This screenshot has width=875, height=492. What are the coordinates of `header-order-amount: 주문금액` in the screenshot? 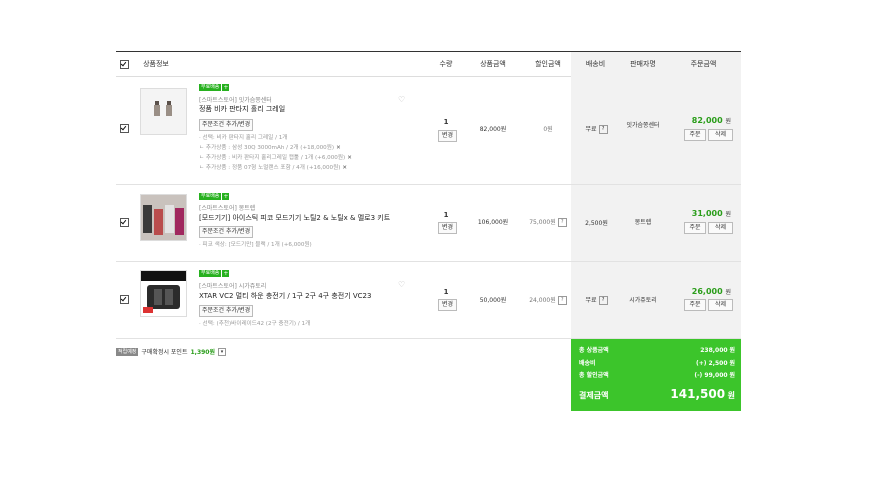 It's located at (703, 64).